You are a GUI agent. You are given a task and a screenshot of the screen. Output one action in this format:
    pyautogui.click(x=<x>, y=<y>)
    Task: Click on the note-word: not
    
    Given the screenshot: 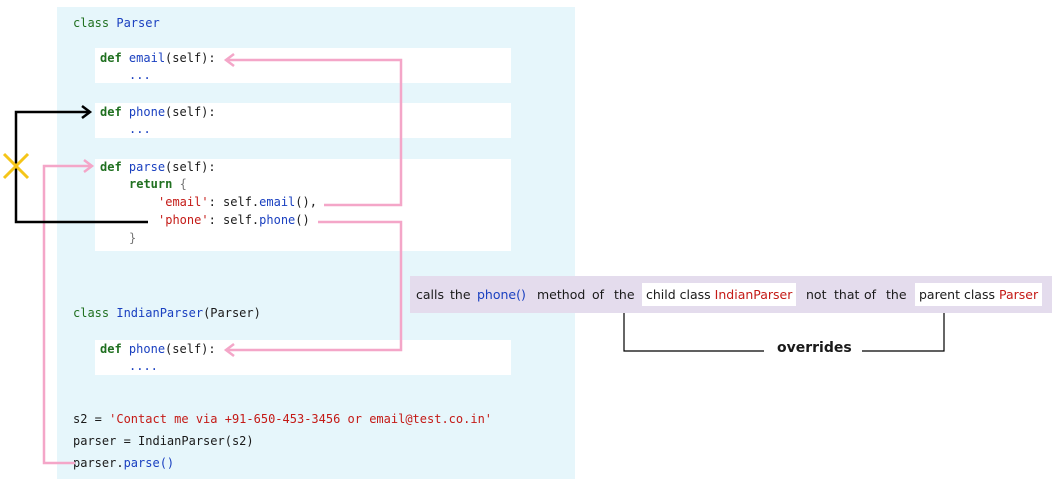 What is the action you would take?
    pyautogui.click(x=816, y=294)
    